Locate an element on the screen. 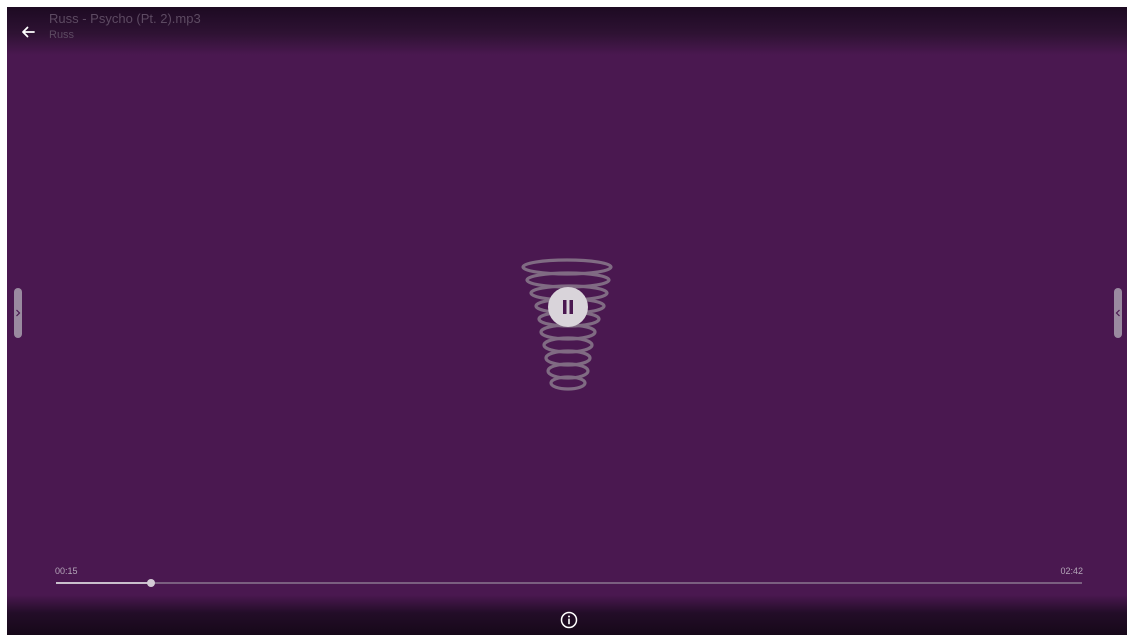 The height and width of the screenshot is (635, 1127). back-button is located at coordinates (28, 32).